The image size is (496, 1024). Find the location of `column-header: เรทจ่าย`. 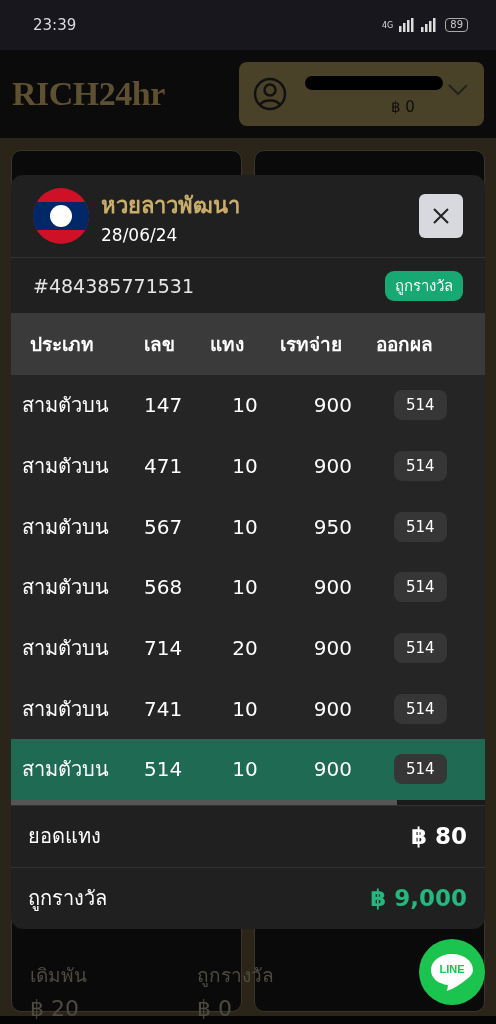

column-header: เรทจ่าย is located at coordinates (311, 344).